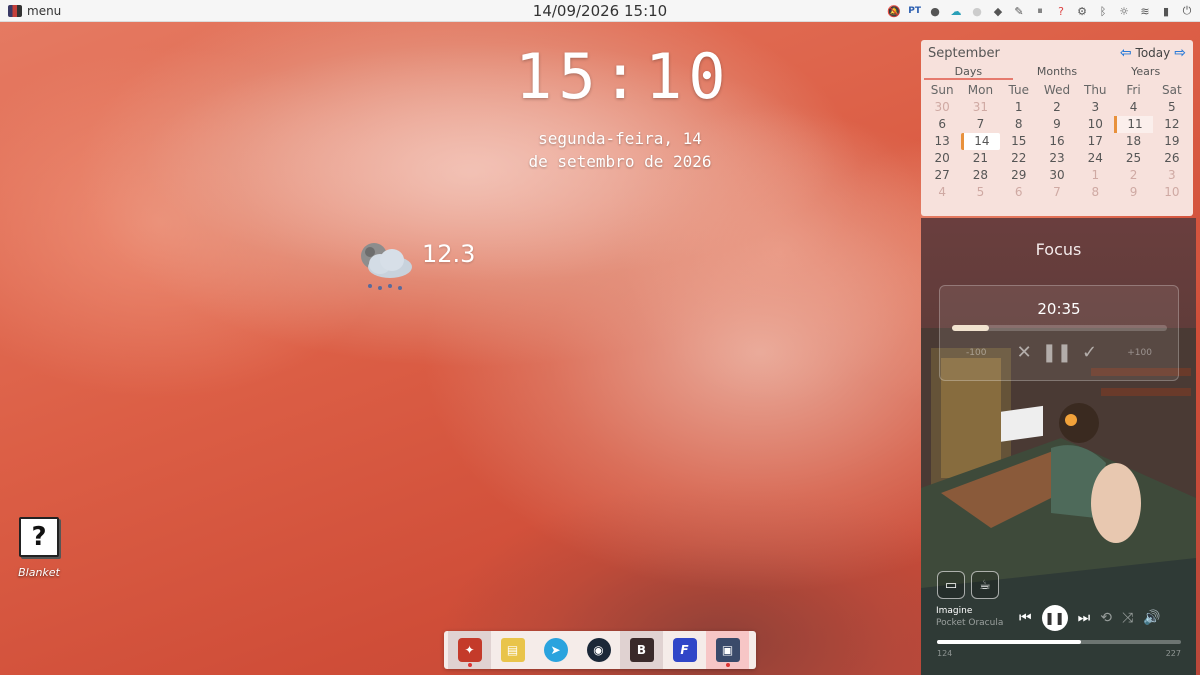 The height and width of the screenshot is (675, 1200). I want to click on taskbar-dock: ✦ ▤ ➤ ◉ B F ▣, so click(600, 650).